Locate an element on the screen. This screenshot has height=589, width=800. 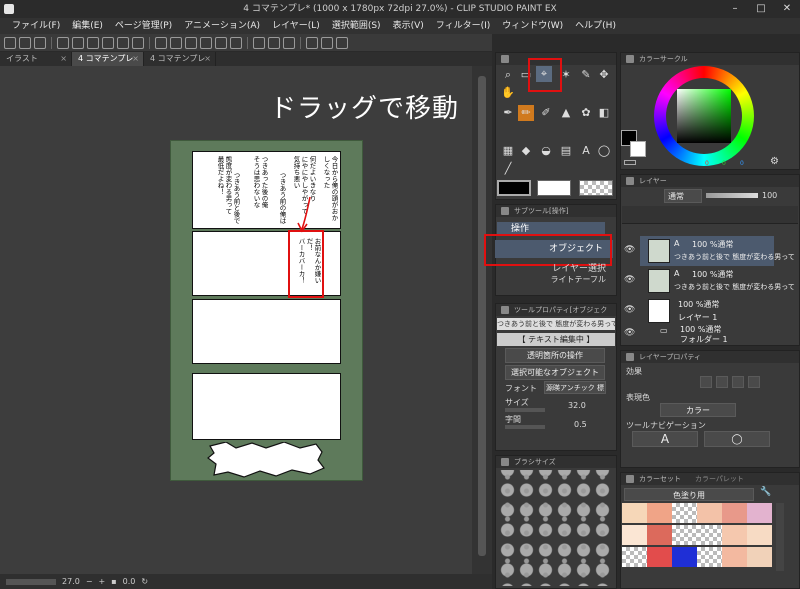
pen-tool-icon: ✒ is located at coordinates (508, 113).